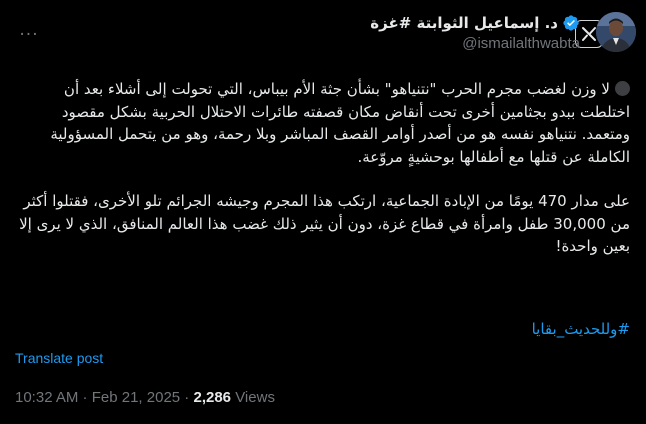 This screenshot has width=646, height=424. What do you see at coordinates (59, 358) in the screenshot?
I see `translate-post-link: Translate post` at bounding box center [59, 358].